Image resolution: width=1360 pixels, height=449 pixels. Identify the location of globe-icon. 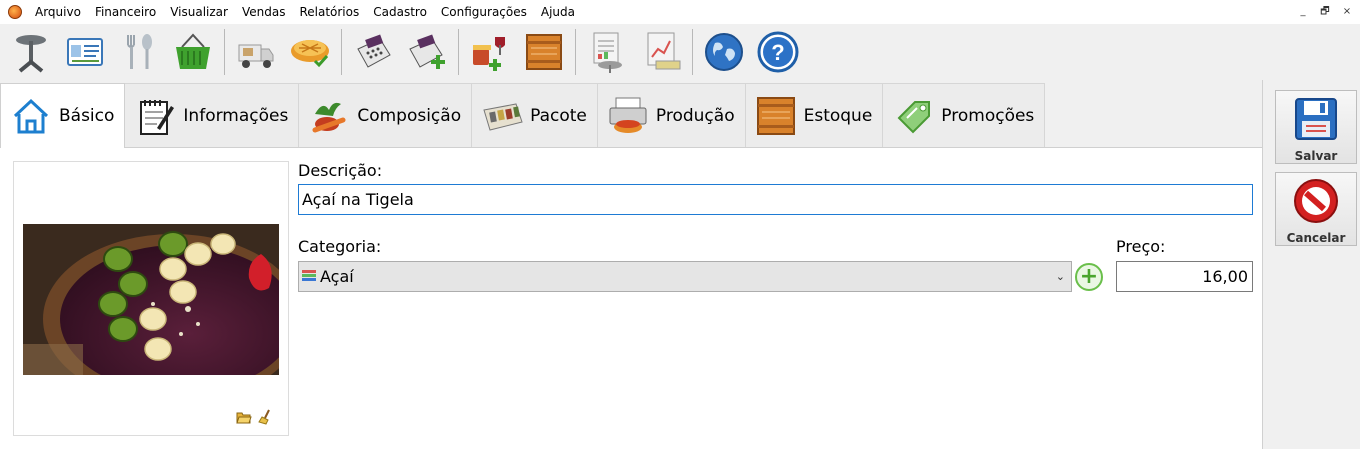
(724, 52).